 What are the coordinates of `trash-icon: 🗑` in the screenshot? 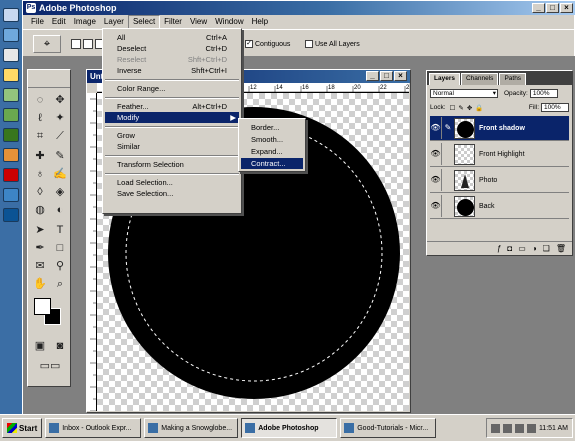 It's located at (561, 248).